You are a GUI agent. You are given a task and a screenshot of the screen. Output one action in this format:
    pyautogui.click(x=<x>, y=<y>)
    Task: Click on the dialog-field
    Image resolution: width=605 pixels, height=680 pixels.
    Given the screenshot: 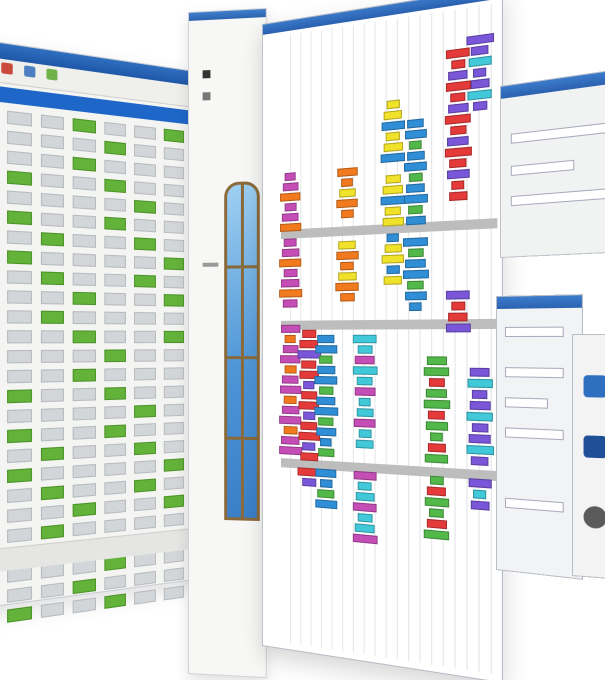 What is the action you would take?
    pyautogui.click(x=534, y=433)
    